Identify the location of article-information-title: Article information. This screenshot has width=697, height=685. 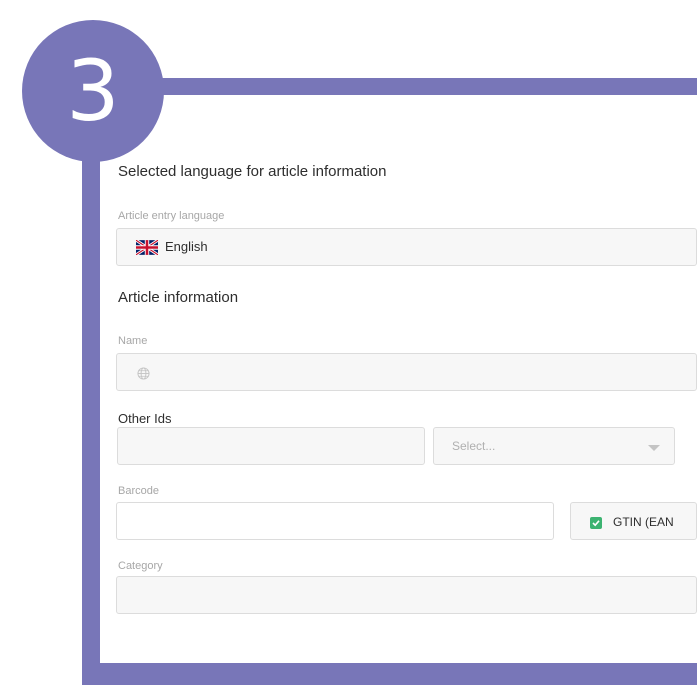
(178, 297).